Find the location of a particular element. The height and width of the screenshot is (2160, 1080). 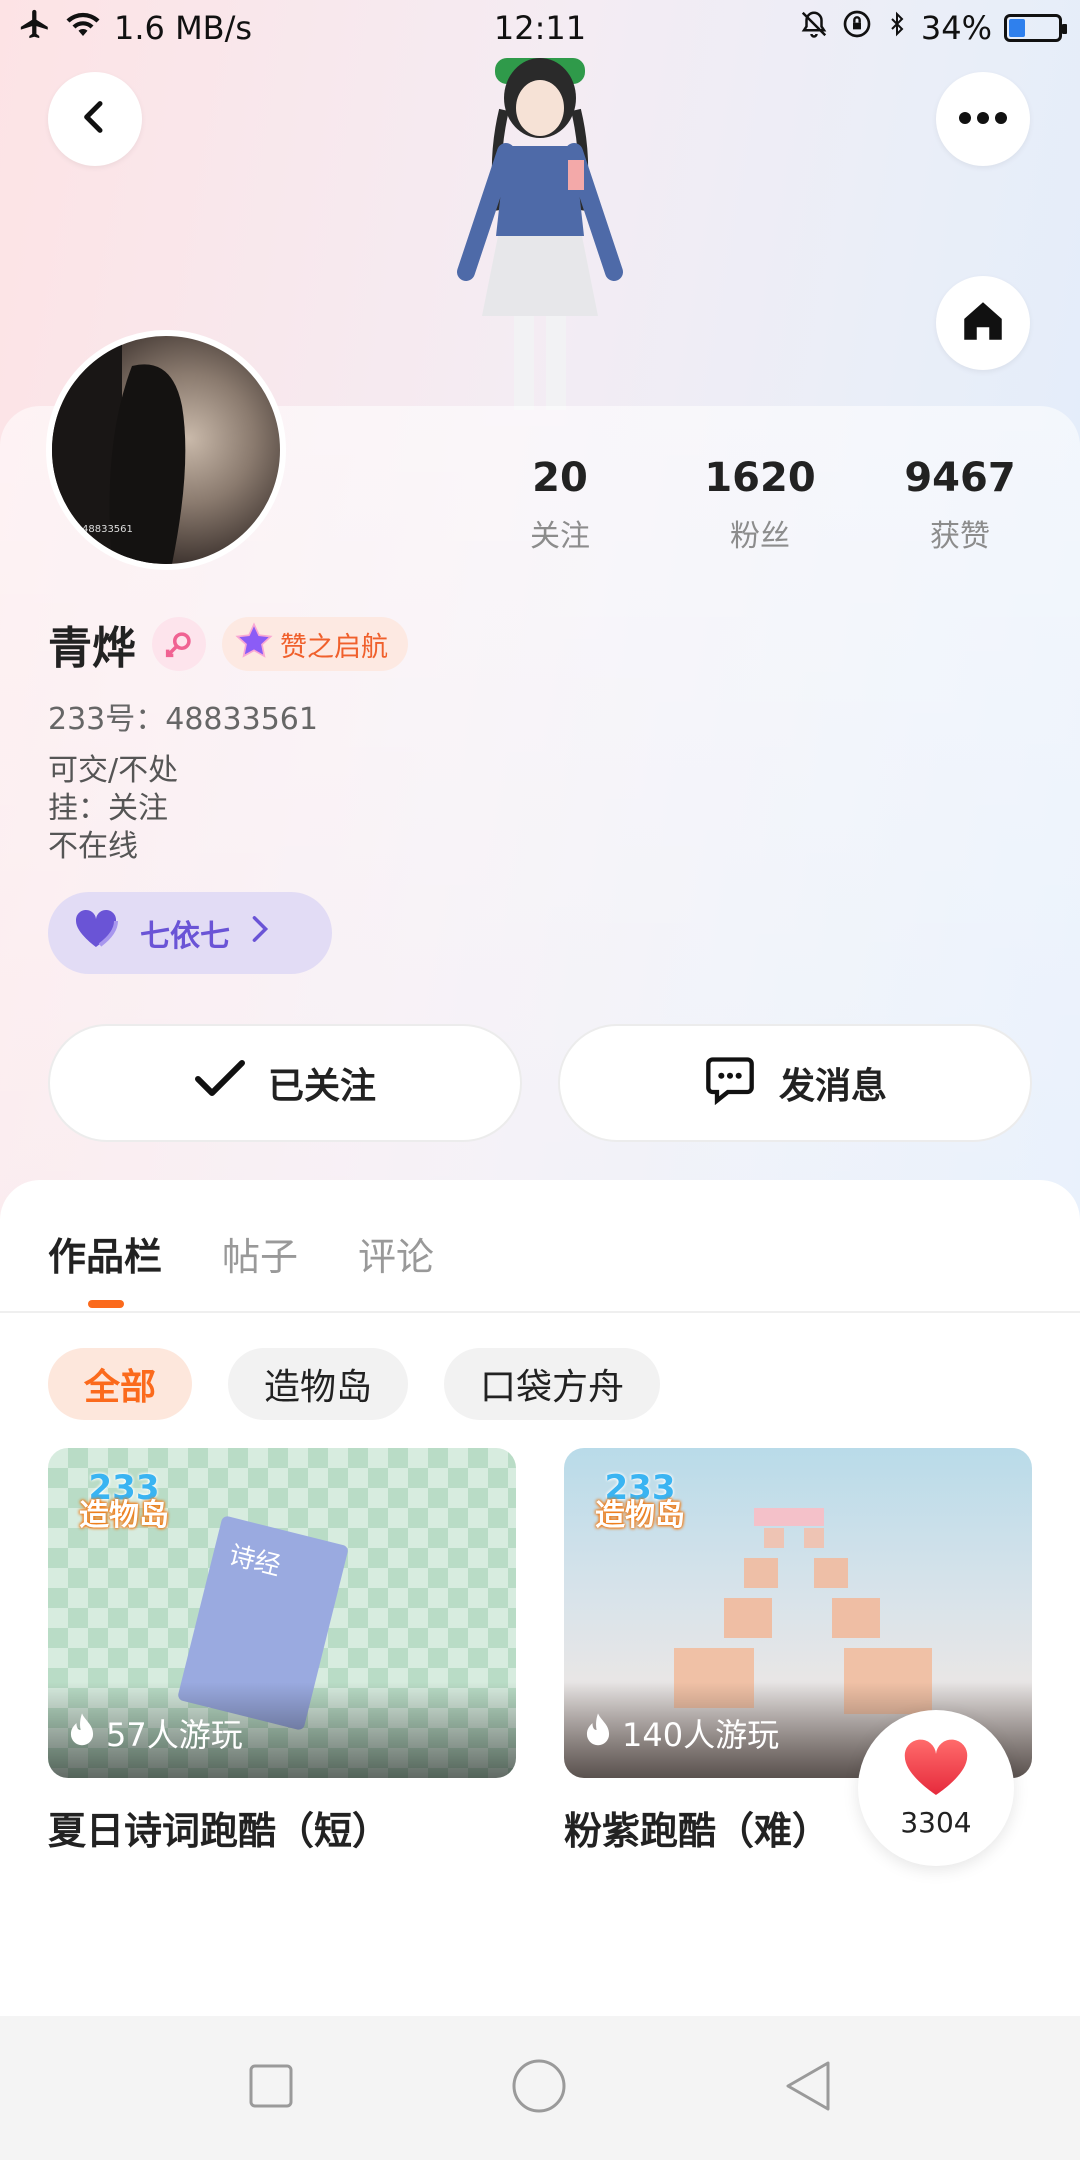

content-tabs: 作品栏 帖子 评论 is located at coordinates (241, 1253).